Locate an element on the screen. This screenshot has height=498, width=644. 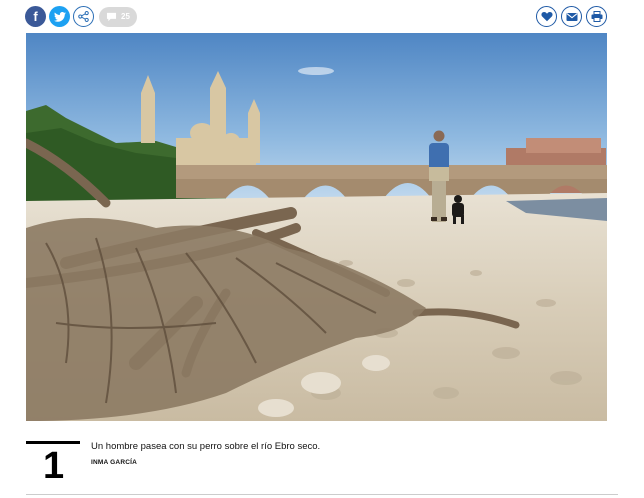
email-button is located at coordinates (571, 16).